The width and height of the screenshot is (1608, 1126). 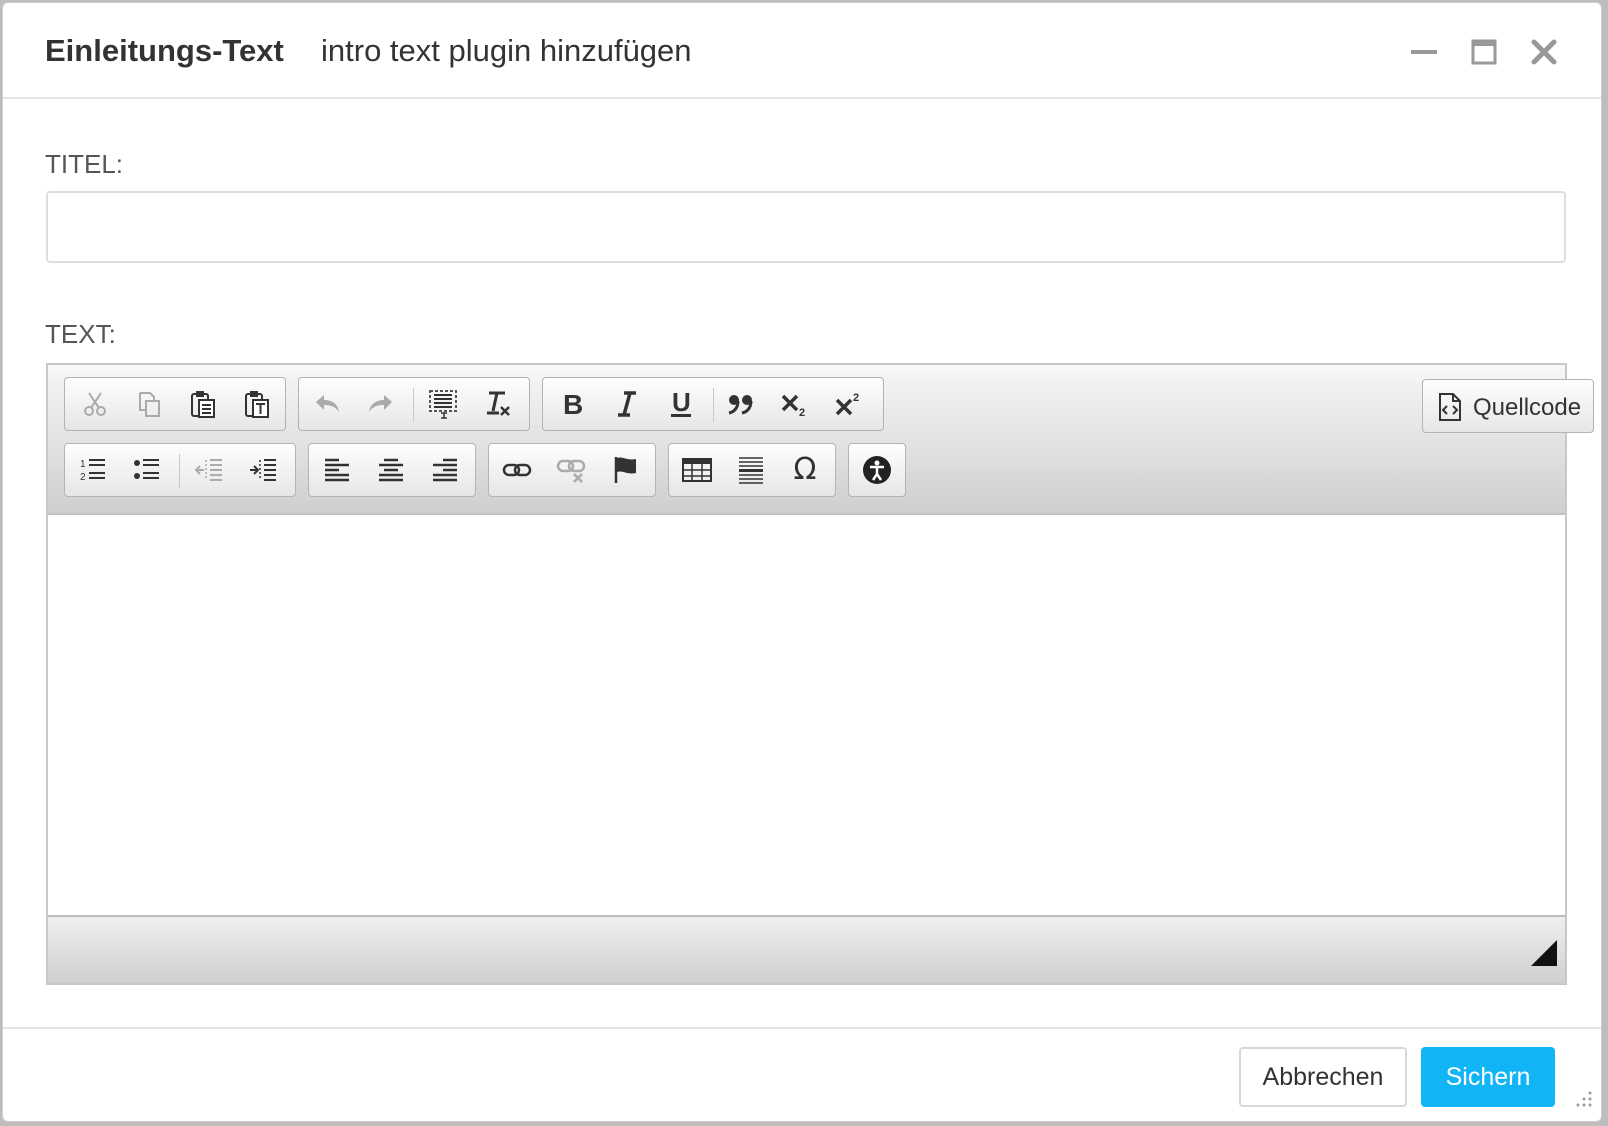 What do you see at coordinates (1582, 1101) in the screenshot?
I see `dialog-resize-grip` at bounding box center [1582, 1101].